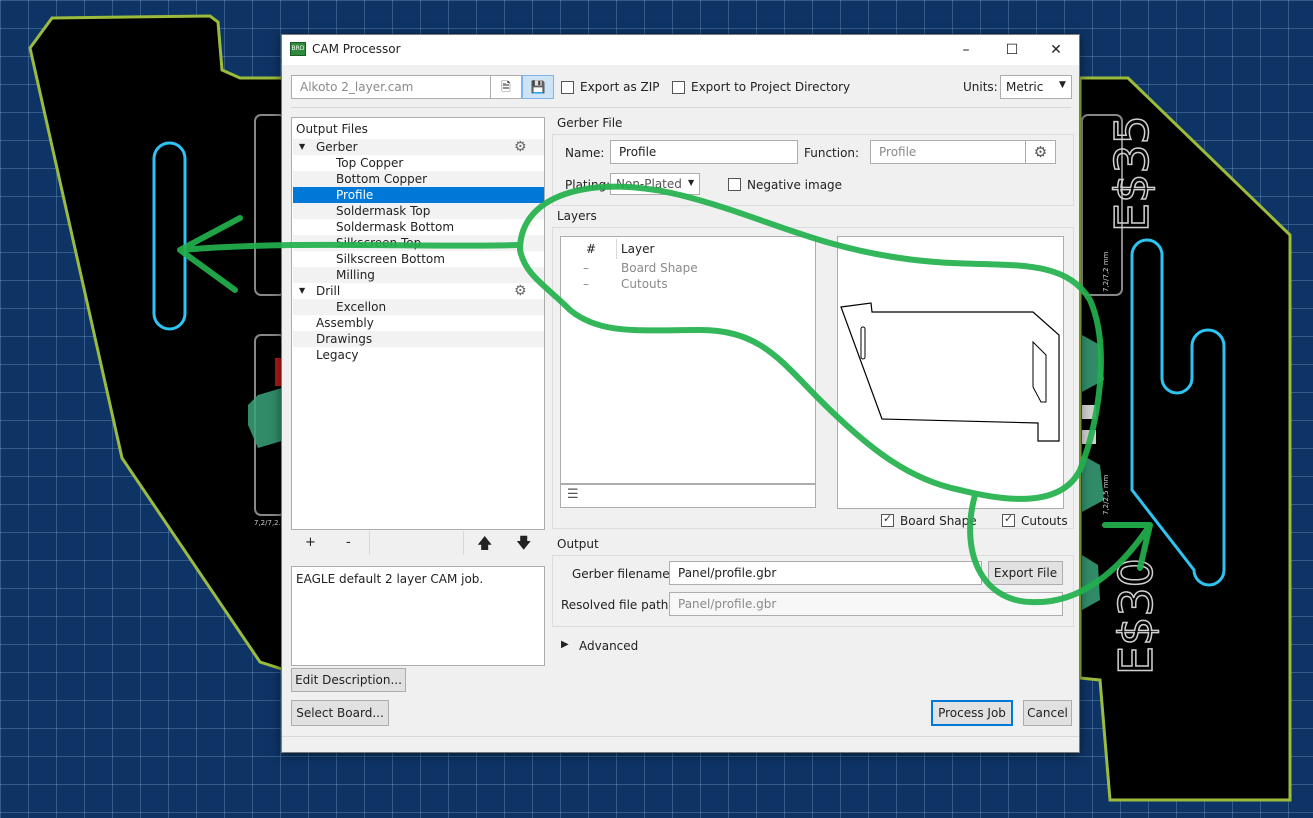 This screenshot has width=1313, height=818. I want to click on tree-item-label: Silkscreen Top, so click(379, 243).